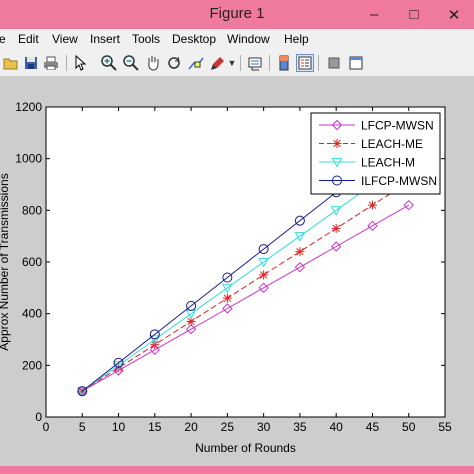  Describe the element at coordinates (284, 63) in the screenshot. I see `colorbar-icon` at that location.